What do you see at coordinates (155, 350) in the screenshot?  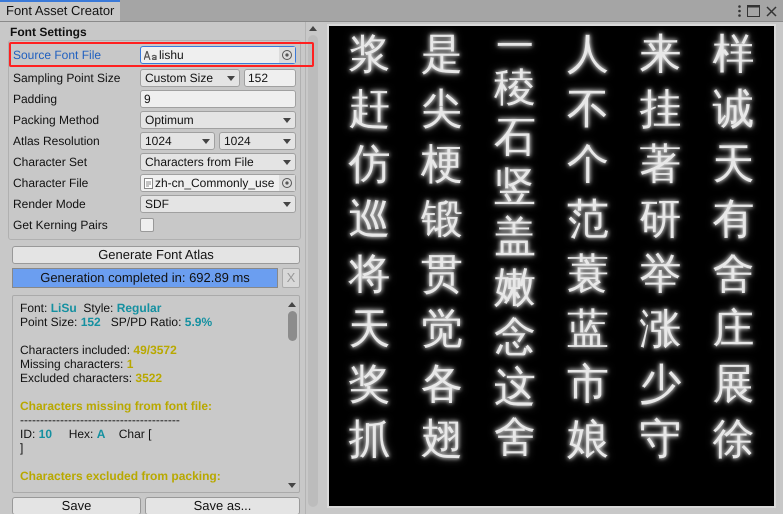 I see `info-value: 49/3572` at bounding box center [155, 350].